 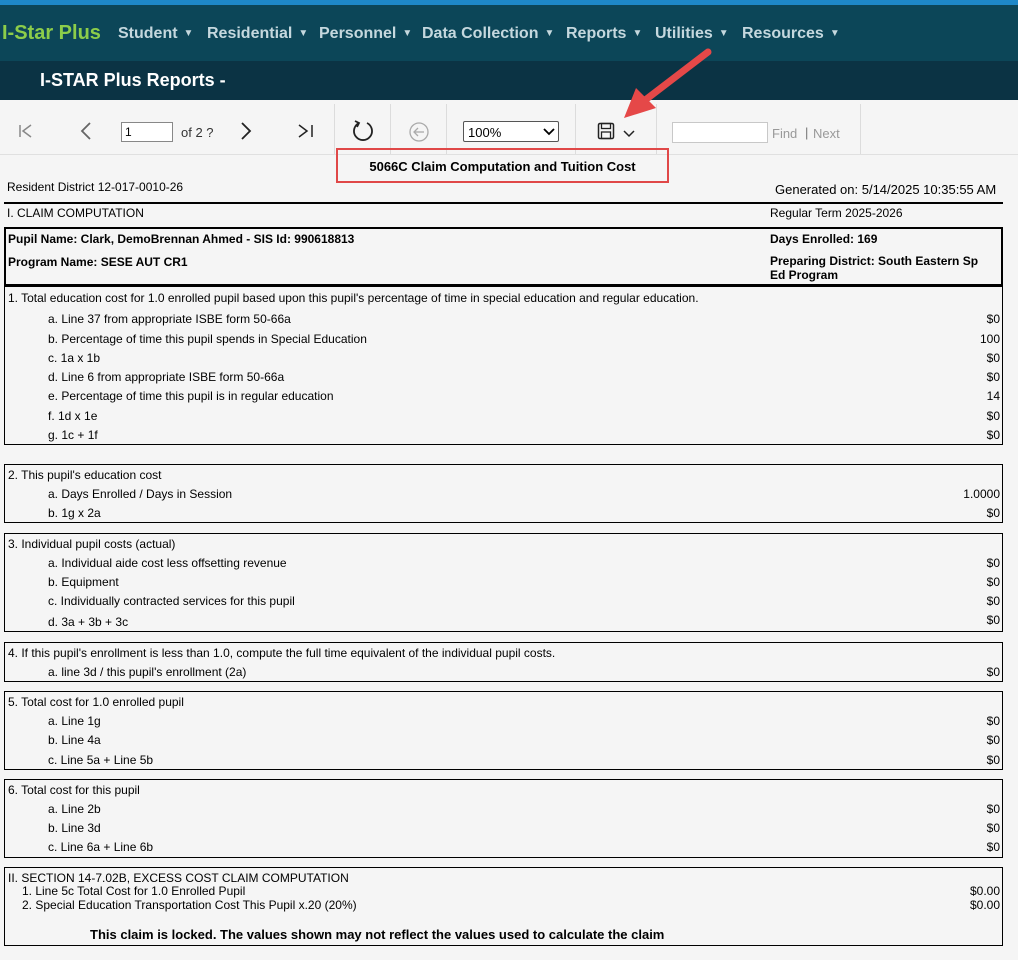 What do you see at coordinates (197, 132) in the screenshot?
I see `page-count-label: of 2 ?` at bounding box center [197, 132].